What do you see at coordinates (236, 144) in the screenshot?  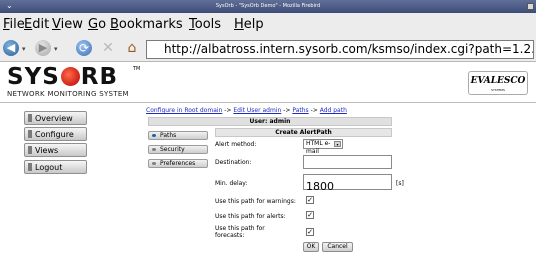 I see `alert-method-label: Alert method:` at bounding box center [236, 144].